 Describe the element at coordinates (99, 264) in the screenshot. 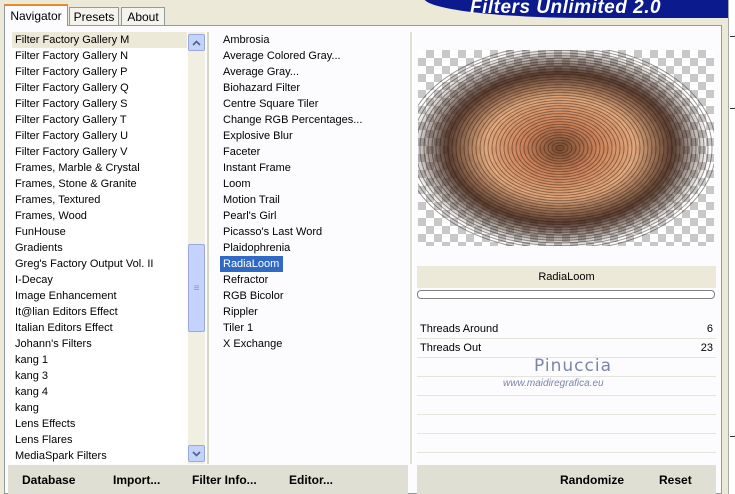

I see `category-item: Greg's Factory Output Vol. II` at that location.